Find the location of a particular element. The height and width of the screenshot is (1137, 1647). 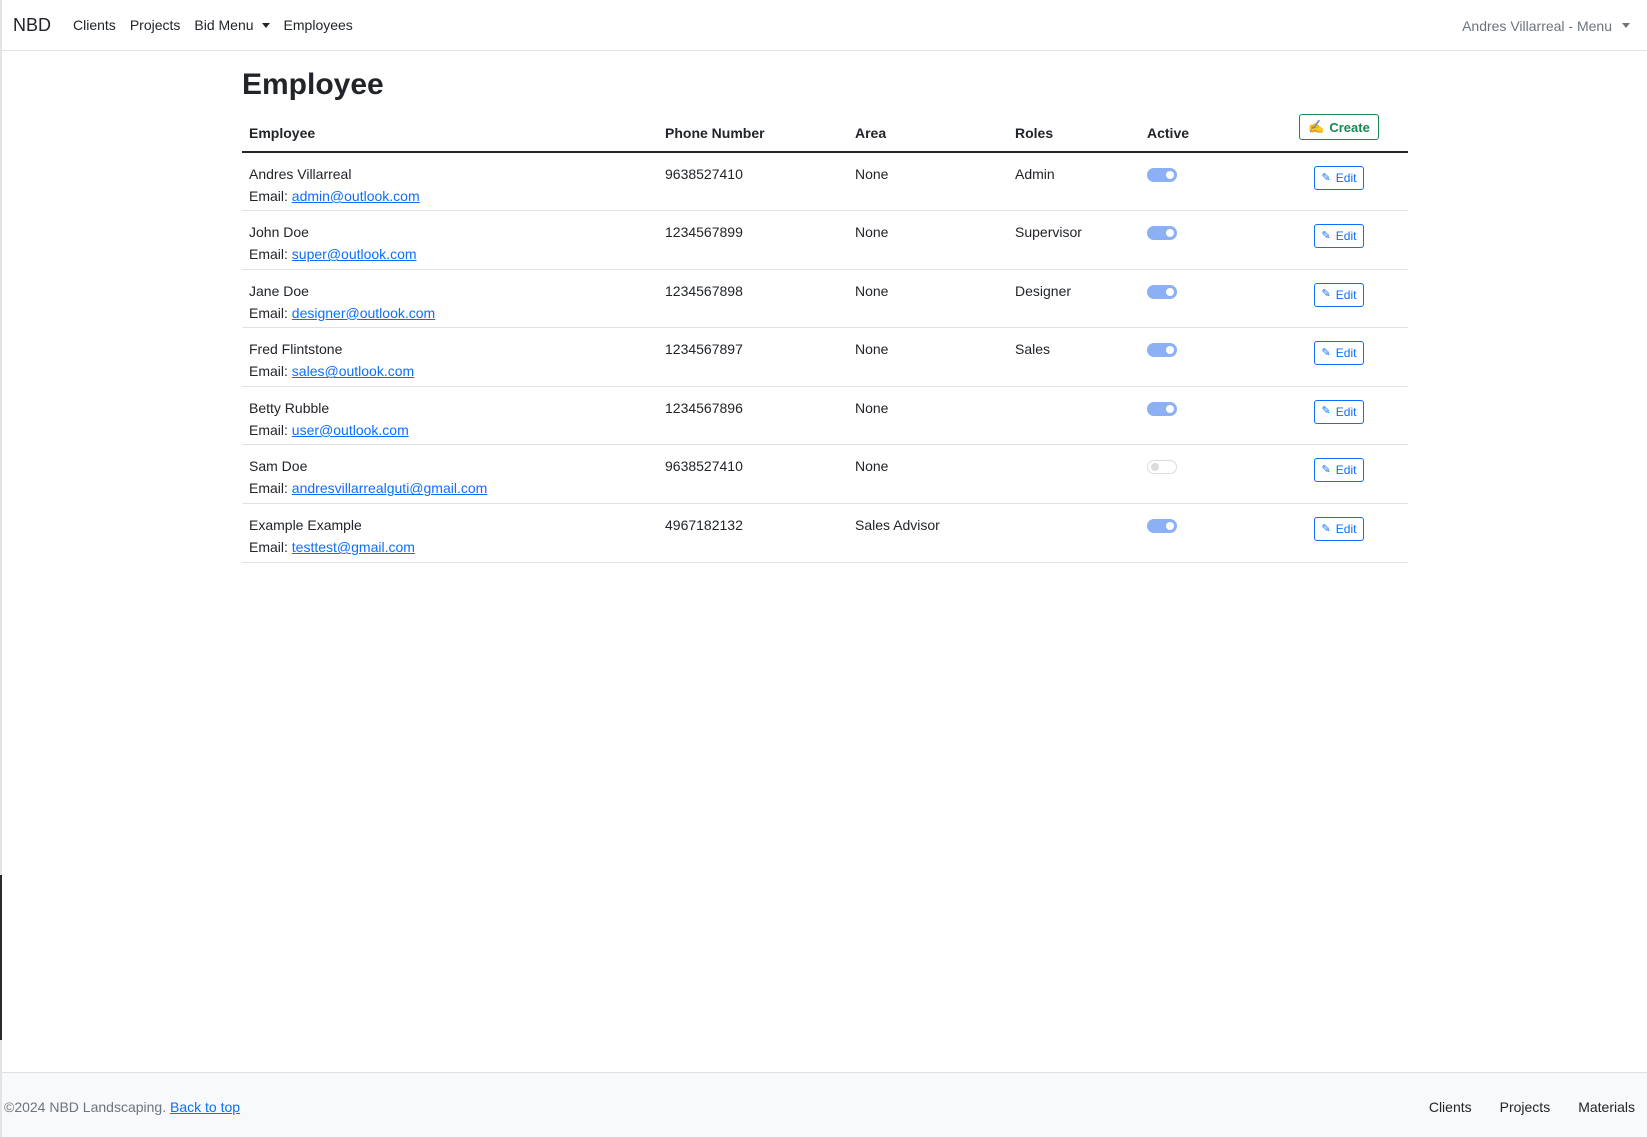

roles-cell: Supervisor is located at coordinates (1074, 240).